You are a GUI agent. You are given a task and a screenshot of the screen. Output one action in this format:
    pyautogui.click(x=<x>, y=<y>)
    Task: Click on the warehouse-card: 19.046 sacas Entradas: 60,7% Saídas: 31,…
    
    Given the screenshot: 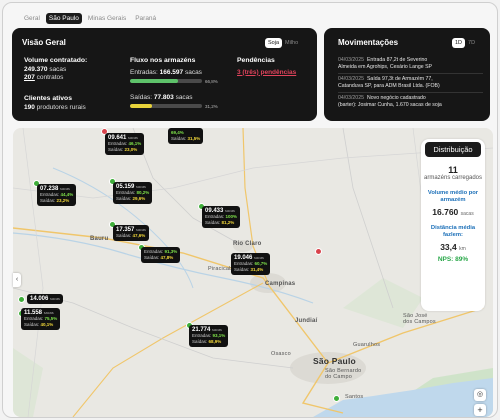 What is the action you would take?
    pyautogui.click(x=251, y=264)
    